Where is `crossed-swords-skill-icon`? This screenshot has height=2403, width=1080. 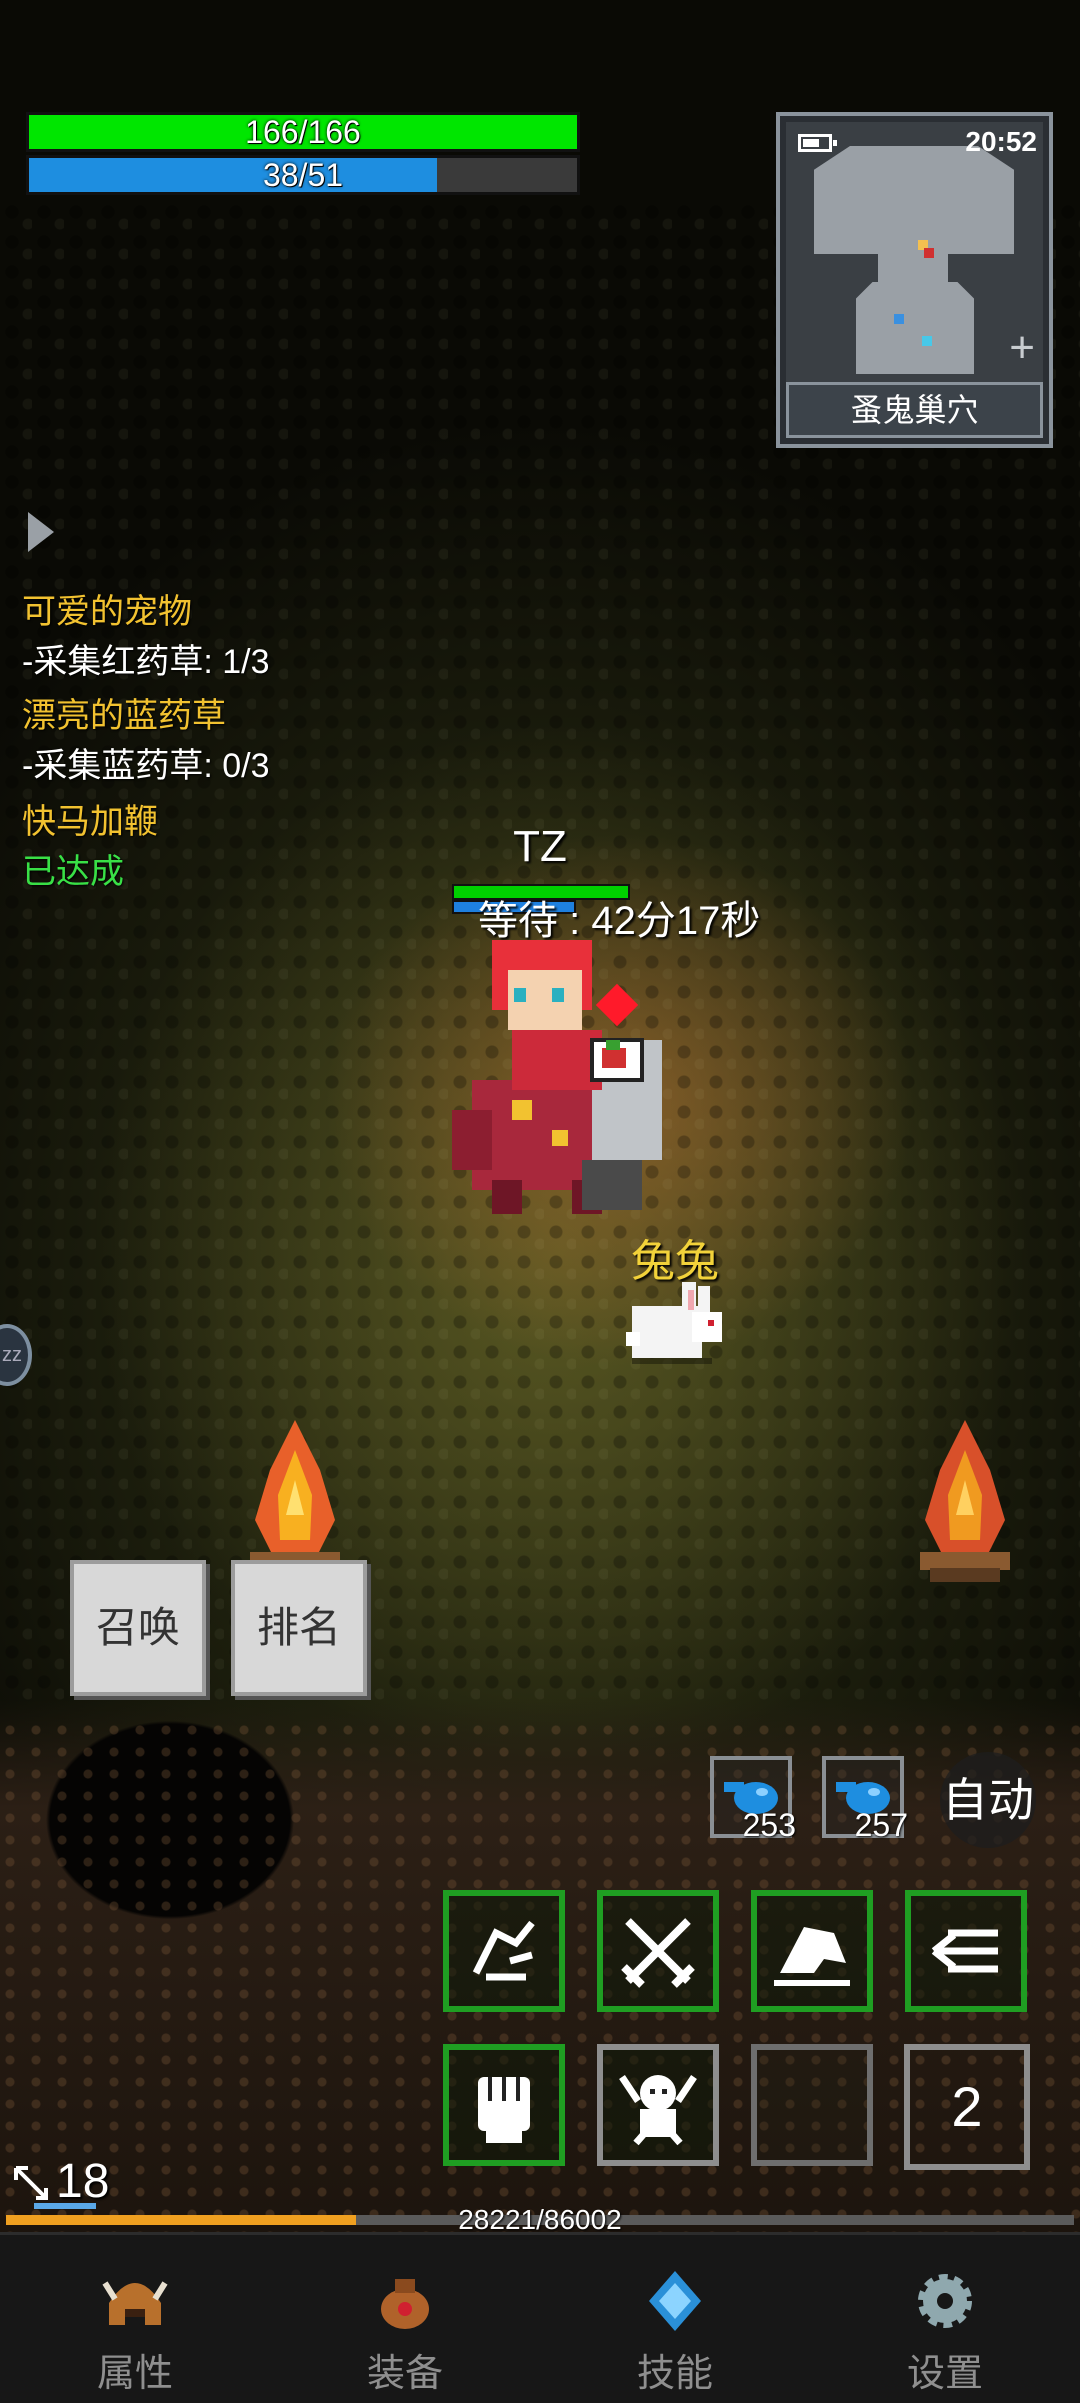 crossed-swords-skill-icon is located at coordinates (658, 1953).